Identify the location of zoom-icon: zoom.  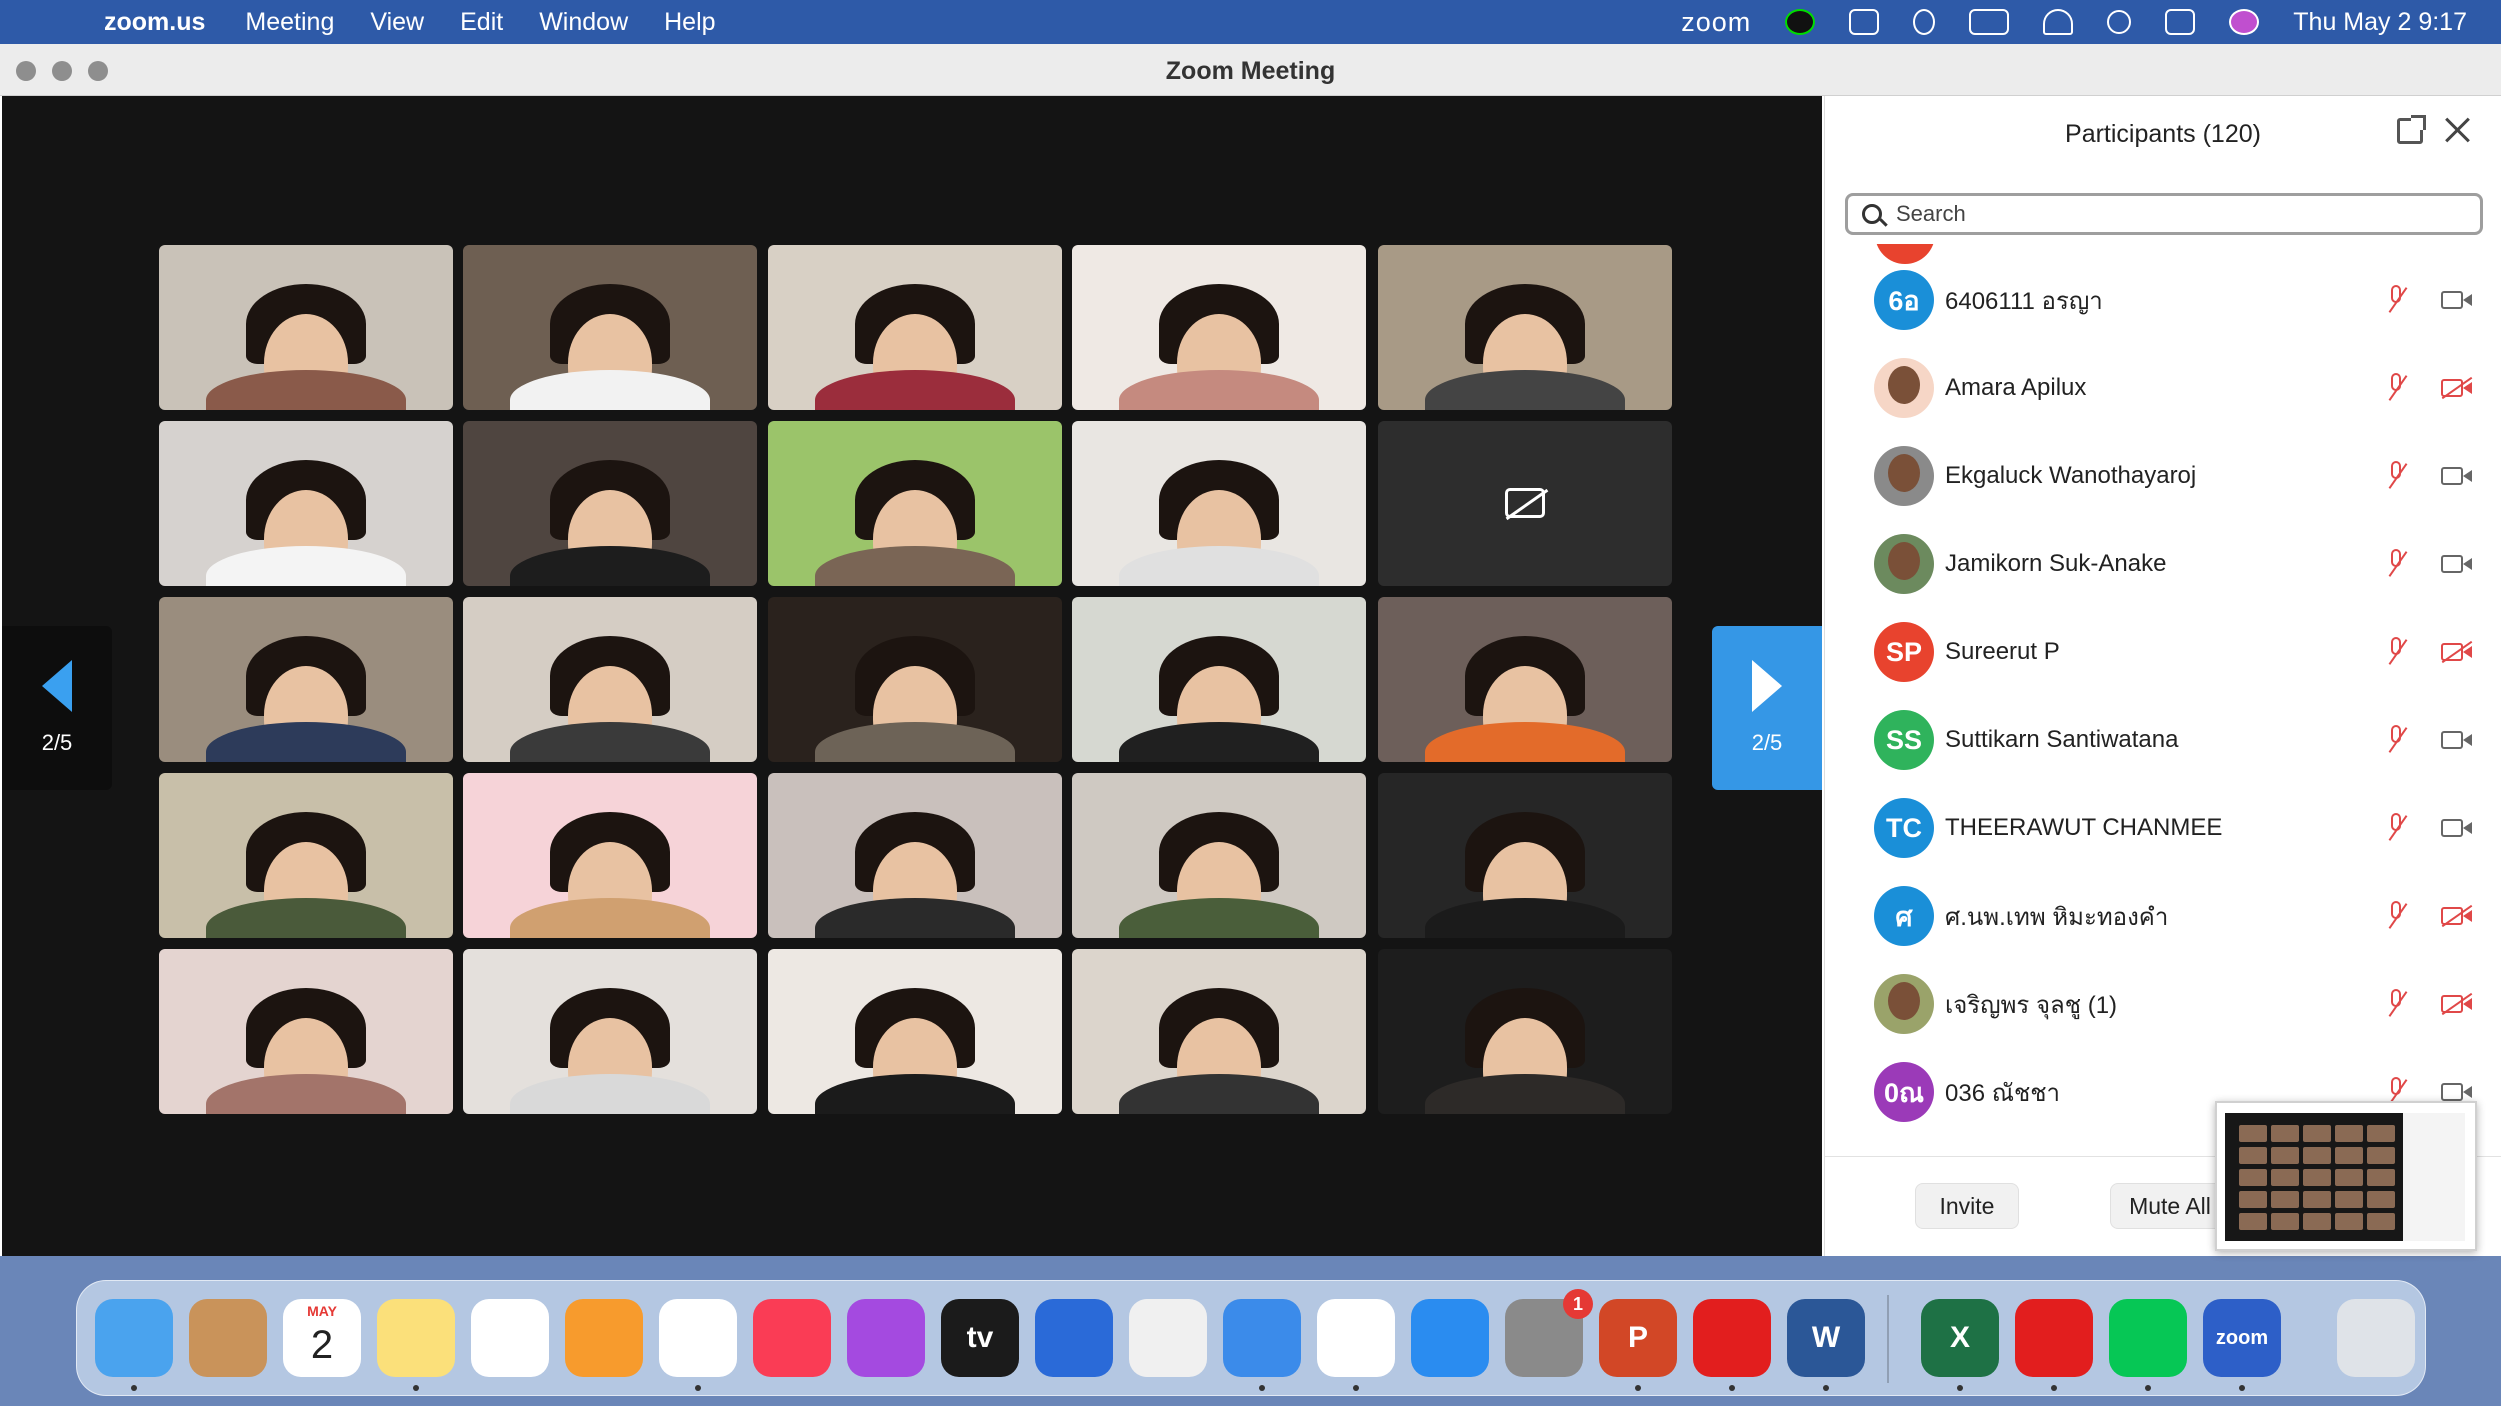
(2242, 1338).